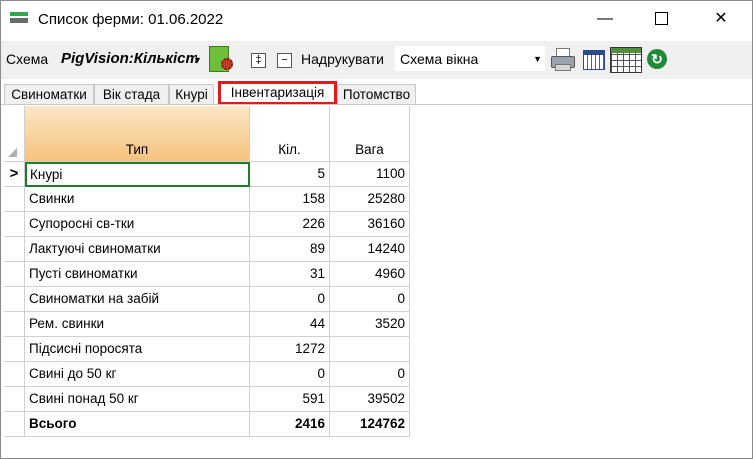  I want to click on close-button: ✕, so click(721, 19).